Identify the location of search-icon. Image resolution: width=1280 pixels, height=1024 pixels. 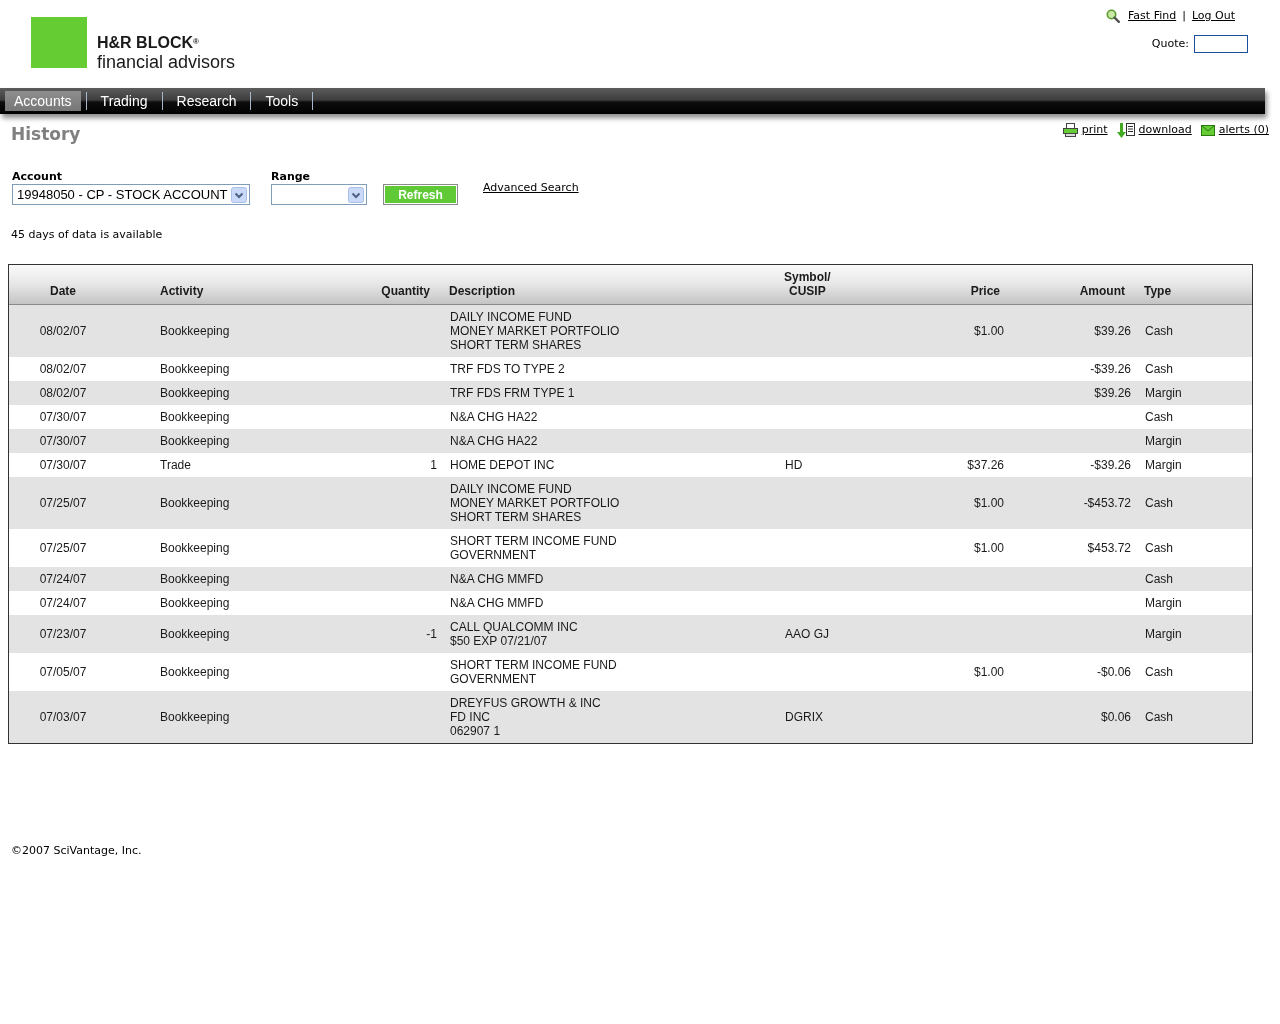
(1113, 16).